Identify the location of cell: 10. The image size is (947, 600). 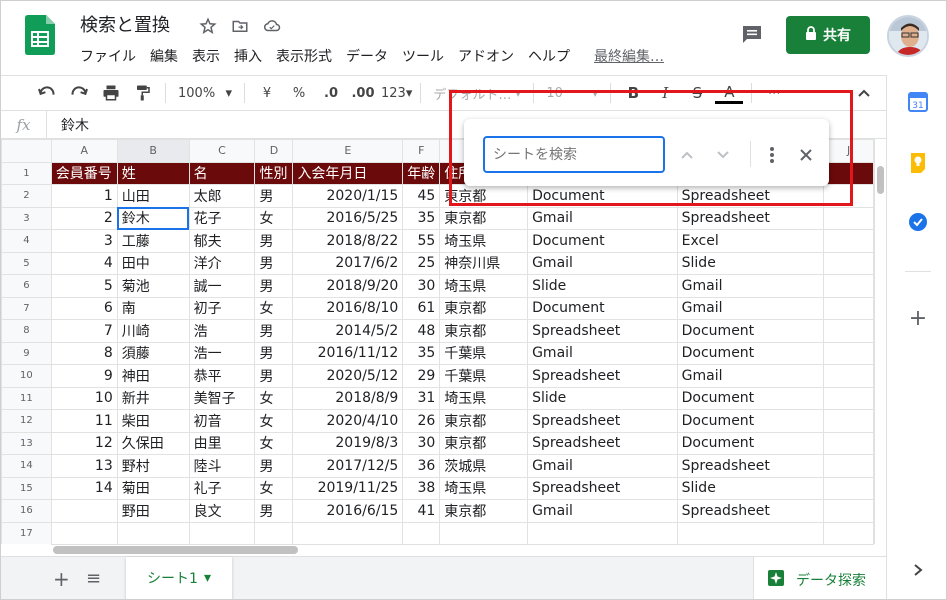
(84, 398).